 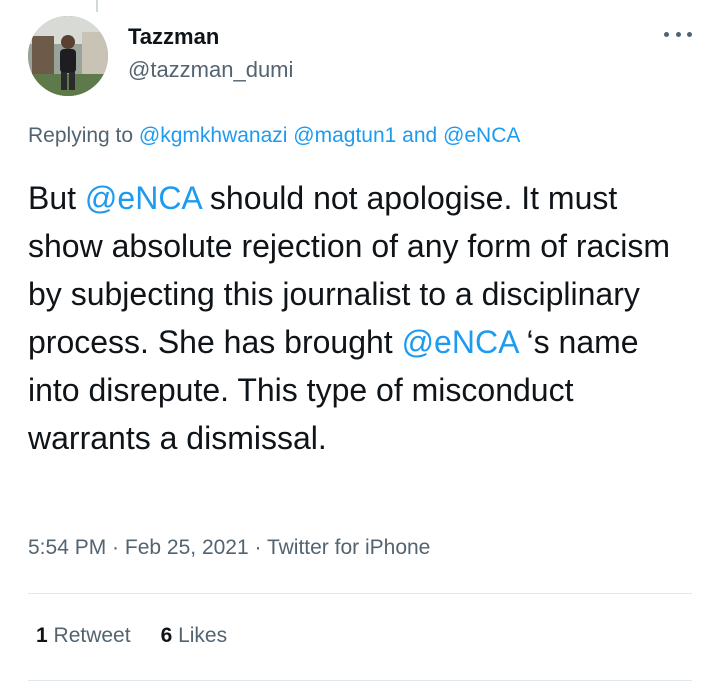 What do you see at coordinates (348, 547) in the screenshot?
I see `tweet-source: Twitter for iPhone` at bounding box center [348, 547].